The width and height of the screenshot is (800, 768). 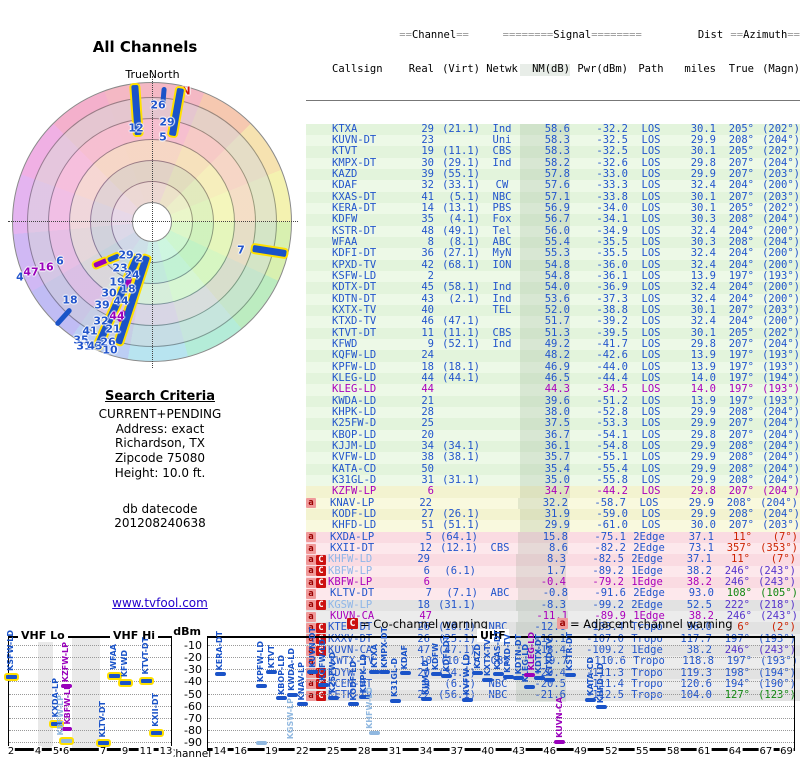 What do you see at coordinates (500, 547) in the screenshot?
I see `cell-network: CBS` at bounding box center [500, 547].